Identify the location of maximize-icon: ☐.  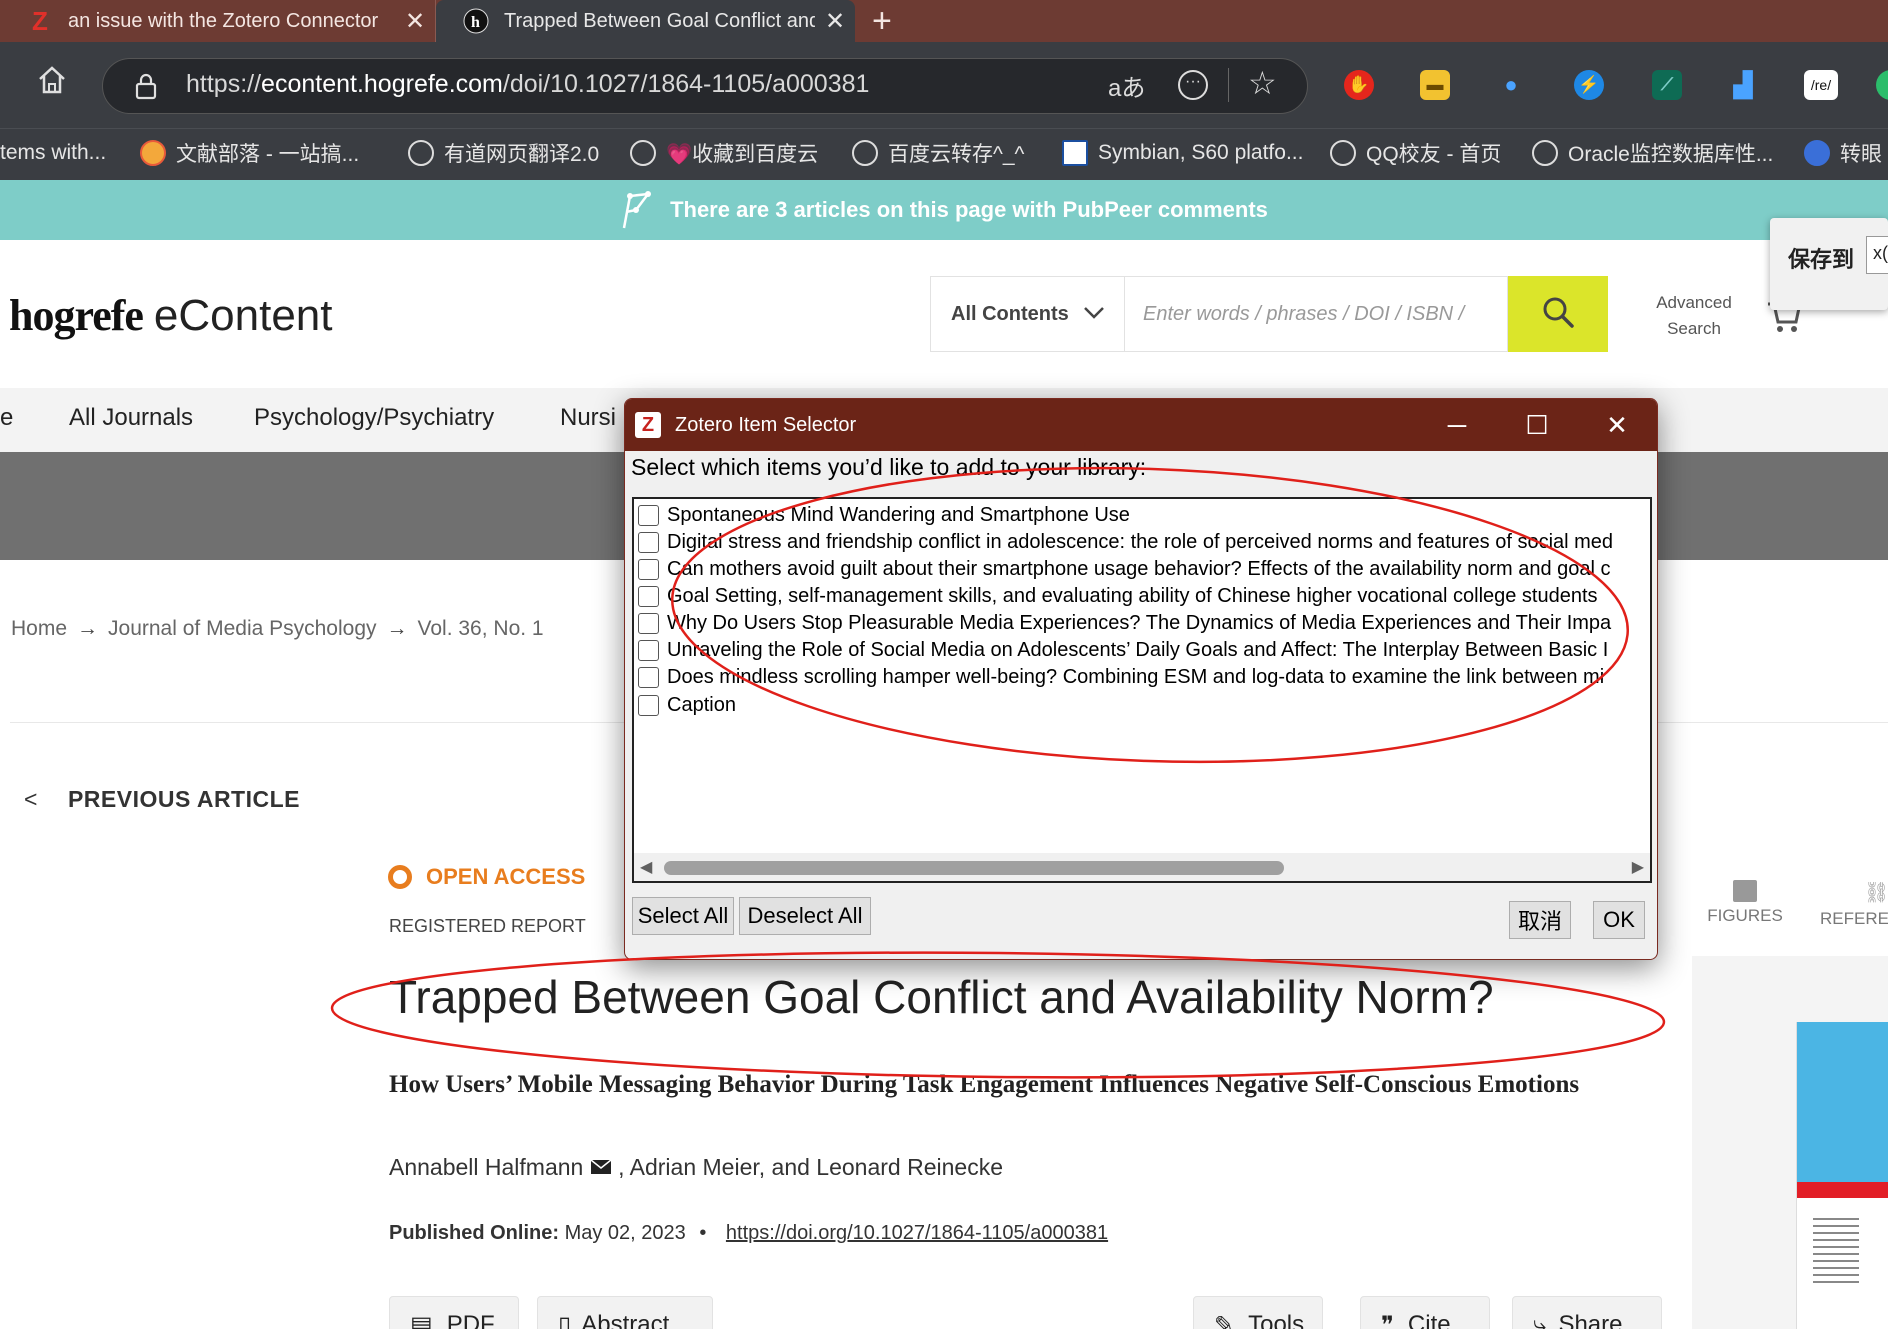
(1537, 425).